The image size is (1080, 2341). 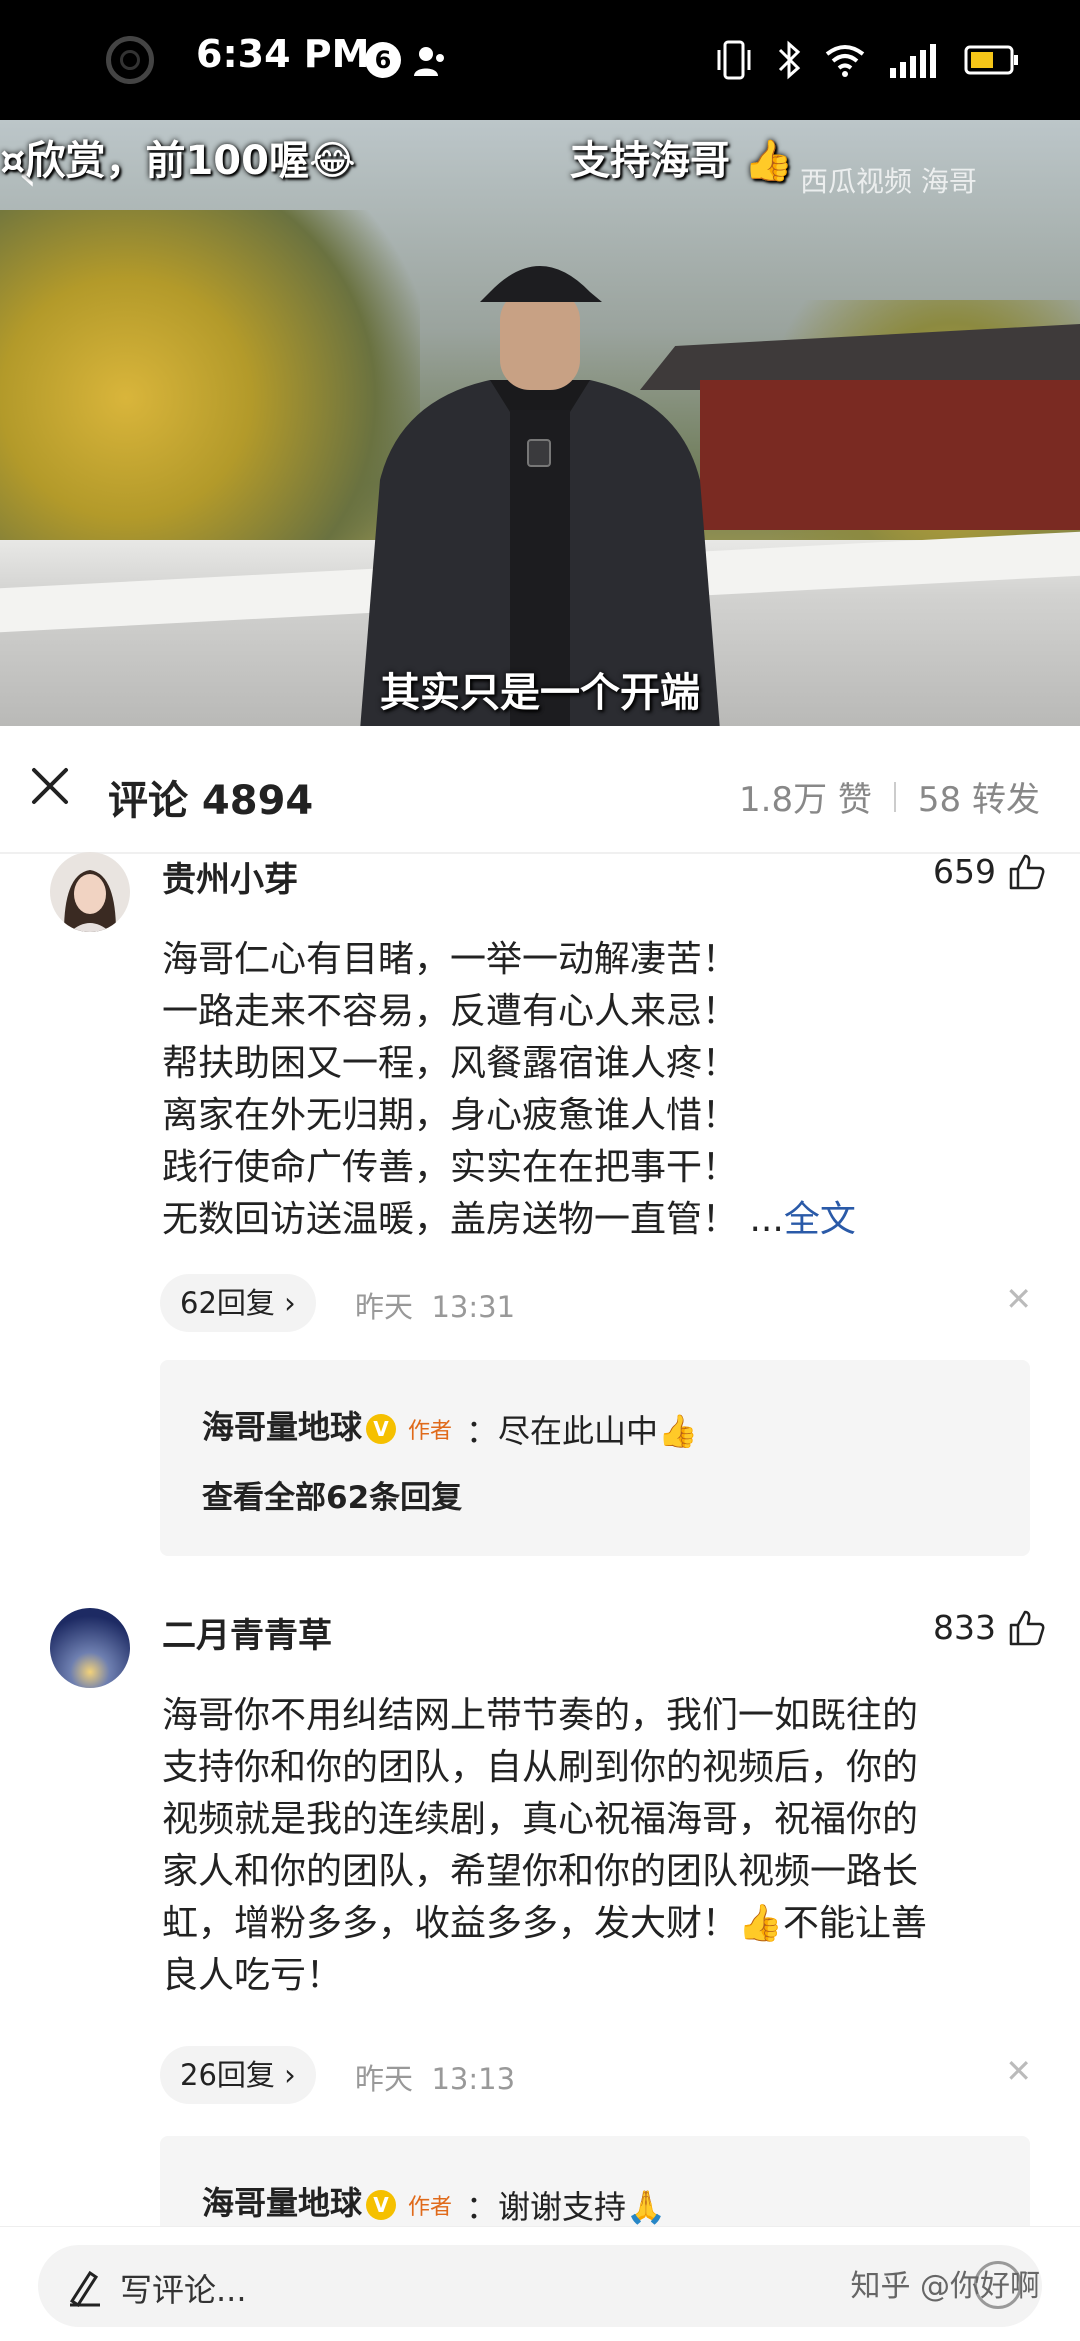 I want to click on wifi-icon, so click(x=845, y=61).